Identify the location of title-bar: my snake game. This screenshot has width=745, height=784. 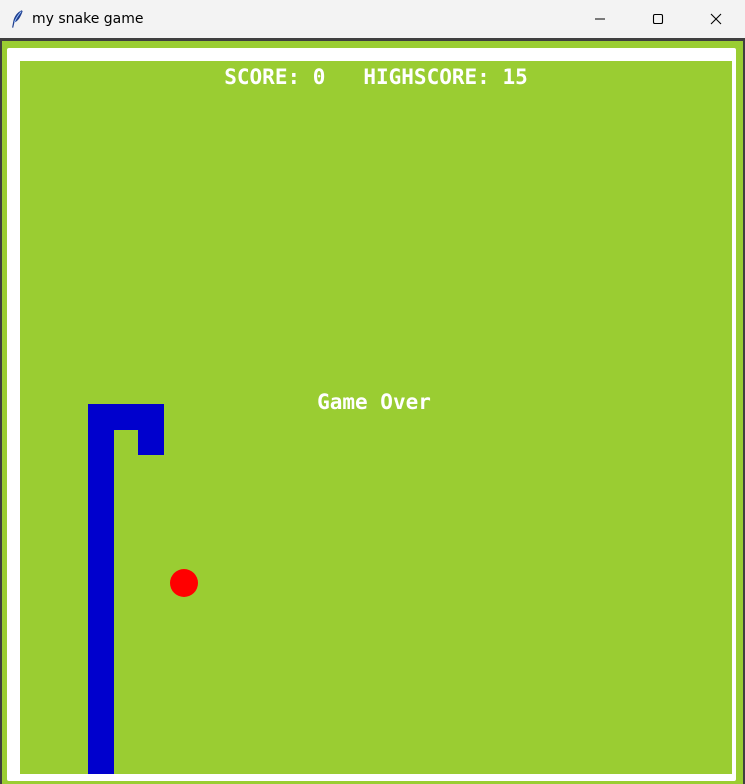
(372, 19).